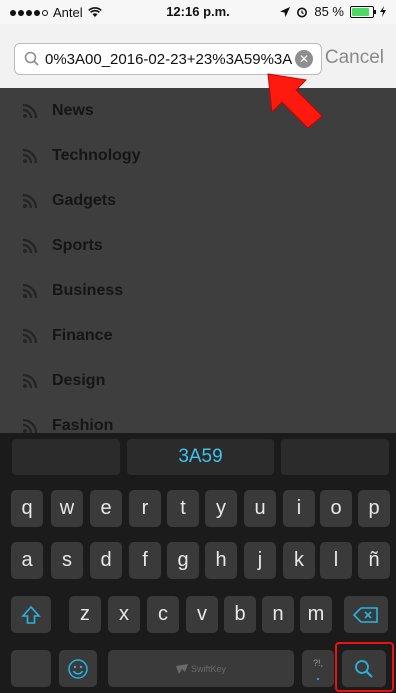 This screenshot has width=396, height=693. I want to click on status-bar: Antel 12:16 p.m. 85 %, so click(198, 12).